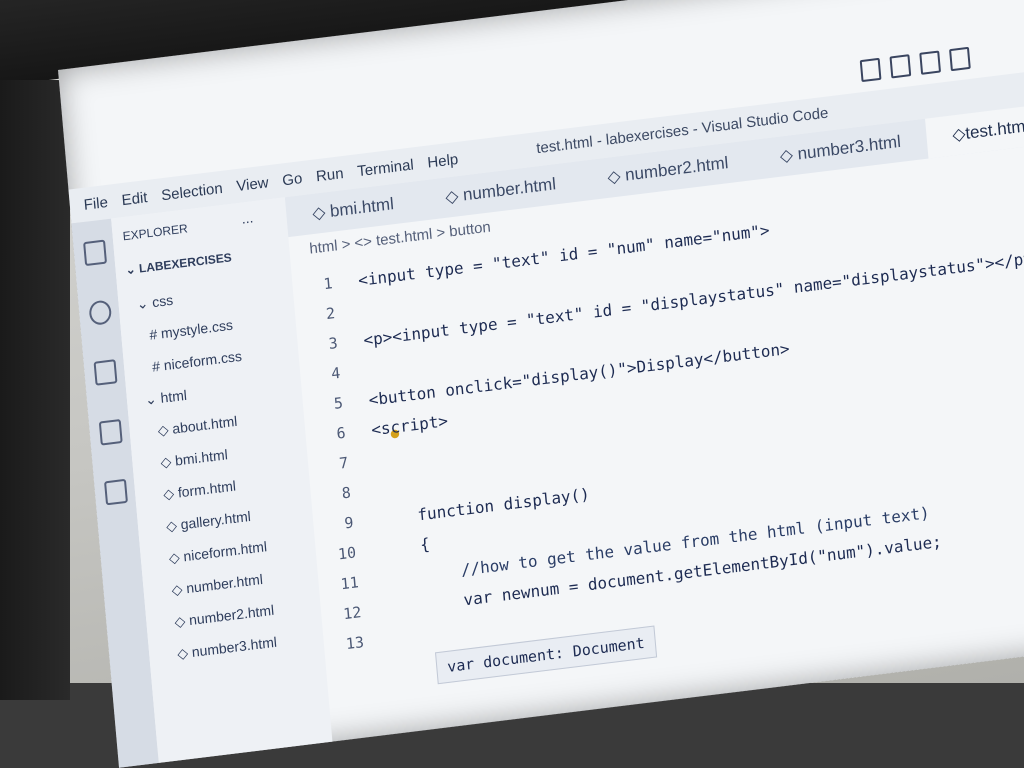 This screenshot has height=768, width=1024. What do you see at coordinates (915, 64) in the screenshot?
I see `layout-controls` at bounding box center [915, 64].